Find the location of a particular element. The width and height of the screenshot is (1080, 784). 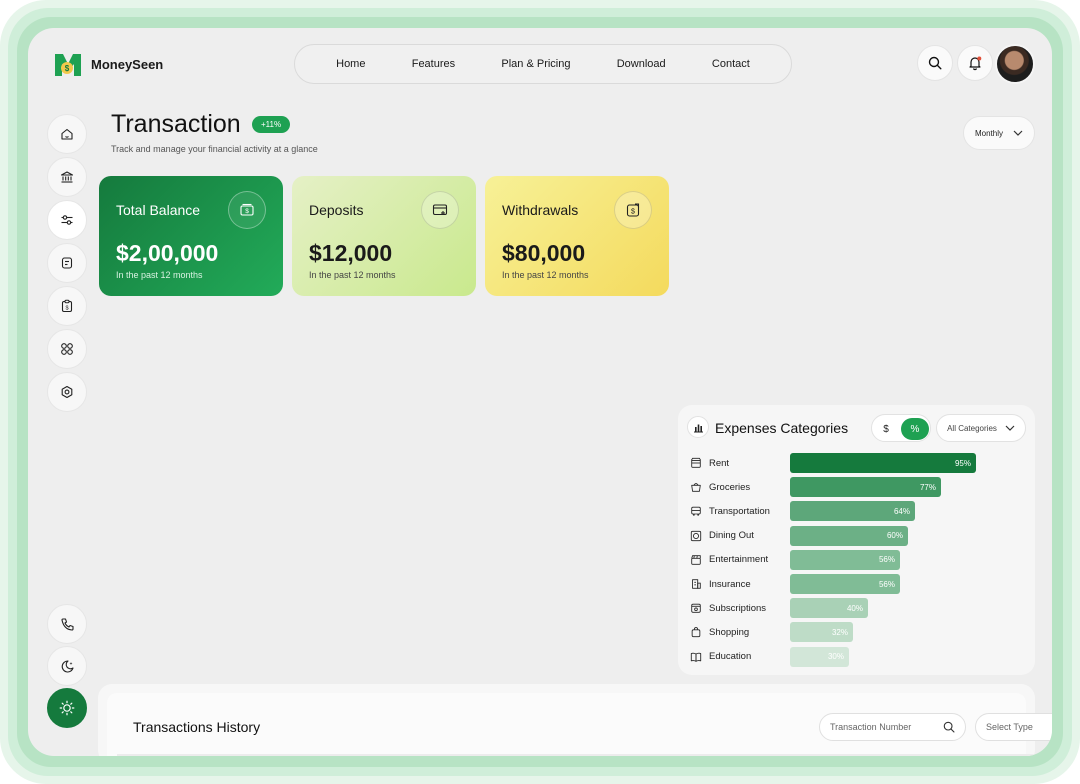

app-logo: $ MoneySeen is located at coordinates (108, 64).